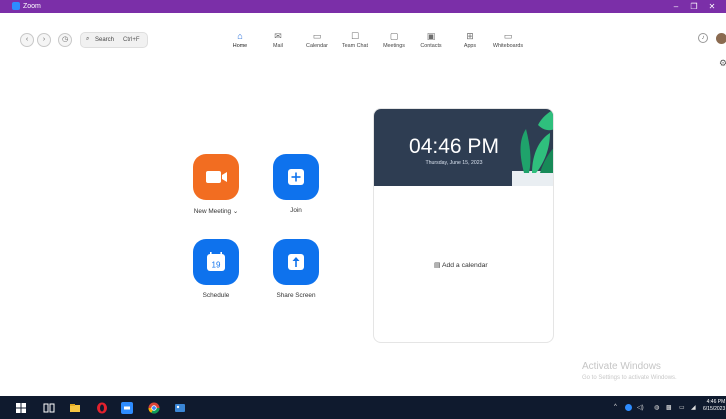  Describe the element at coordinates (722, 63) in the screenshot. I see `settings-gear-icon: ⚙` at that location.